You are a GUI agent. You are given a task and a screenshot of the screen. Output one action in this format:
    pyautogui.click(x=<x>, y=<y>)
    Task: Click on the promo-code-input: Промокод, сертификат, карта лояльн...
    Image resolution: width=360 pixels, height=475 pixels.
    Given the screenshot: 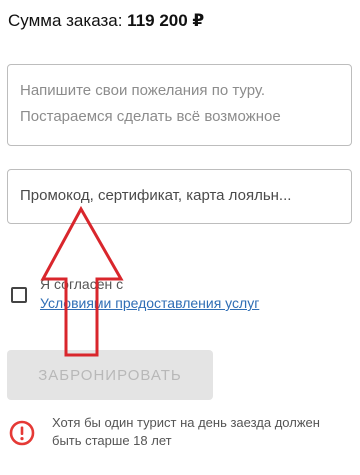 What is the action you would take?
    pyautogui.click(x=179, y=196)
    